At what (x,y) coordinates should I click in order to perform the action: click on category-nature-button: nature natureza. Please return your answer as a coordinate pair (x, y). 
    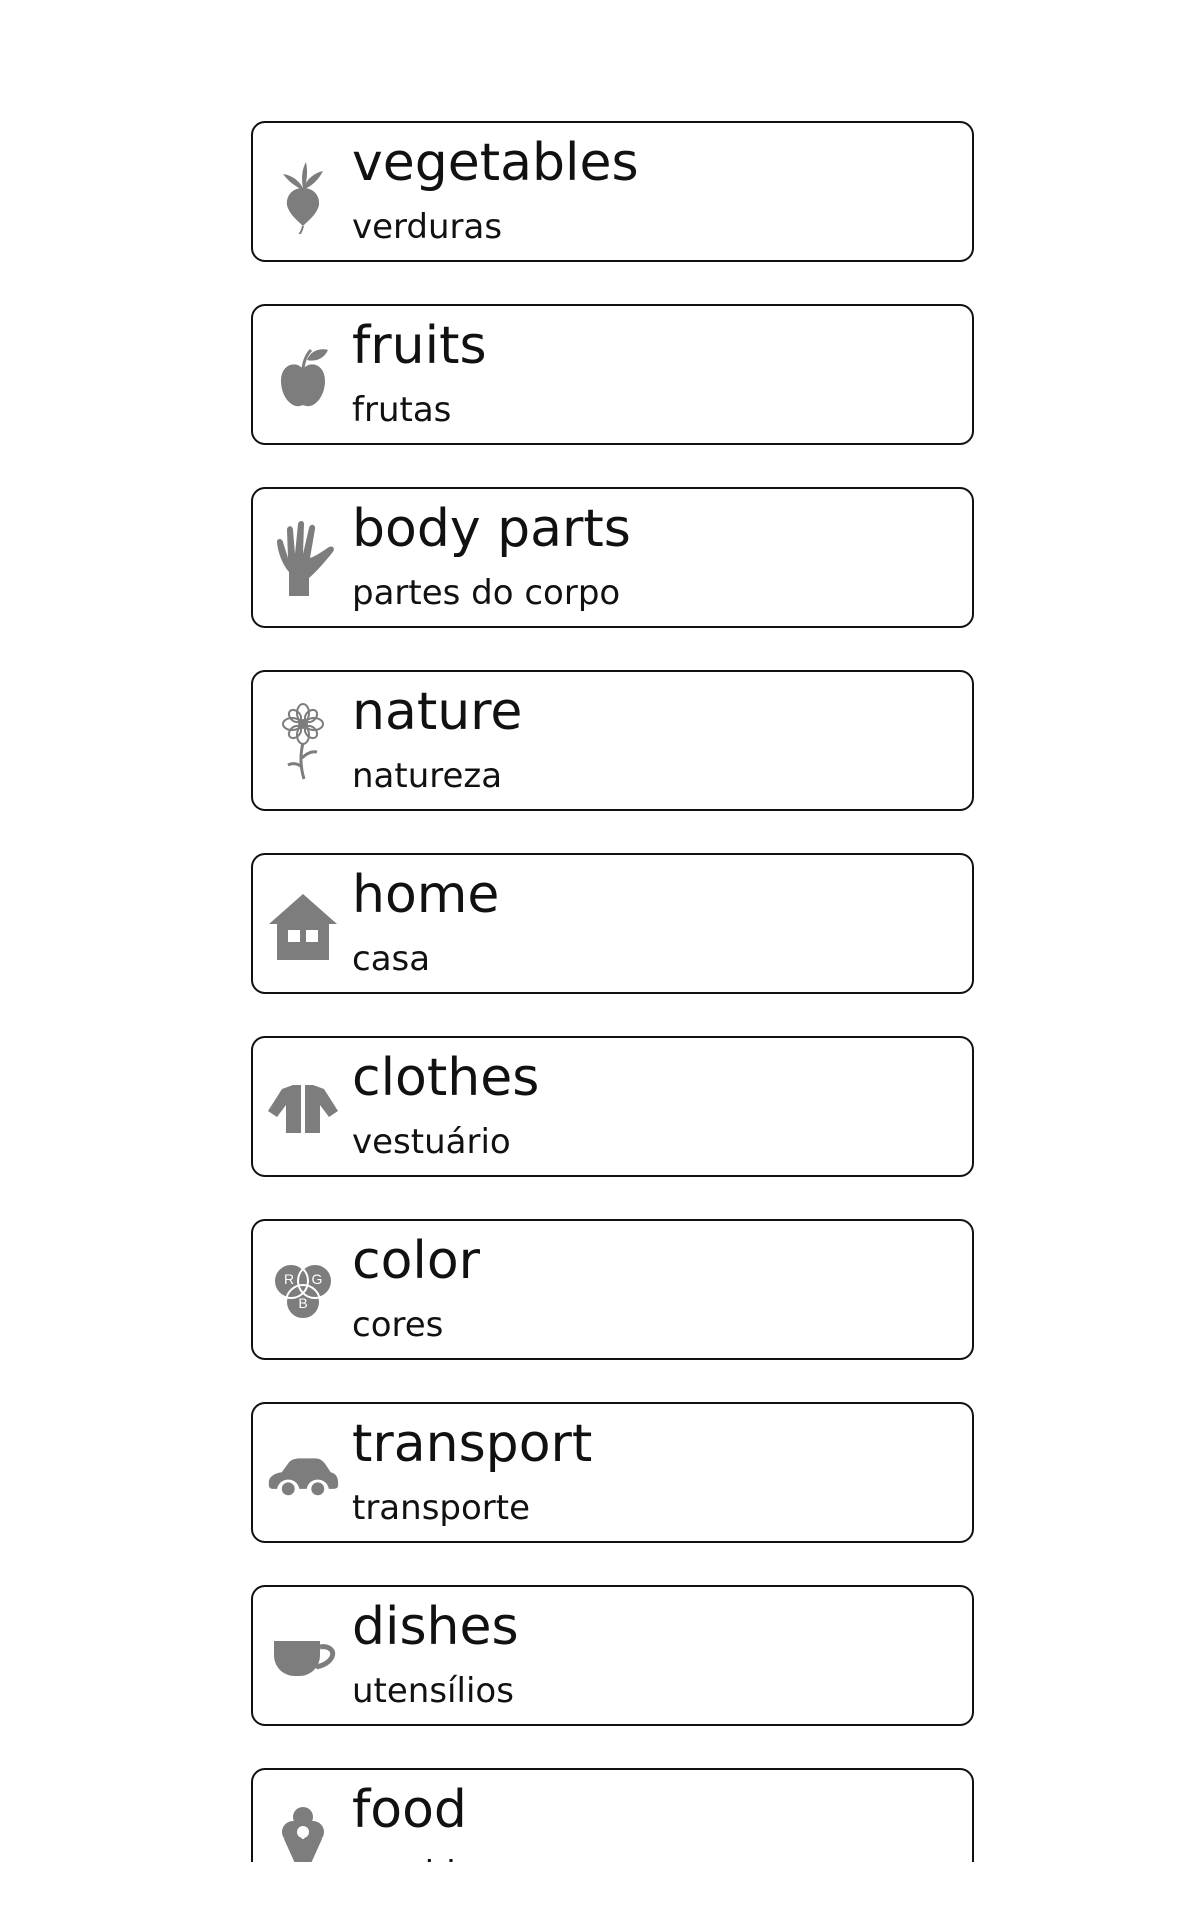
    Looking at the image, I should click on (612, 740).